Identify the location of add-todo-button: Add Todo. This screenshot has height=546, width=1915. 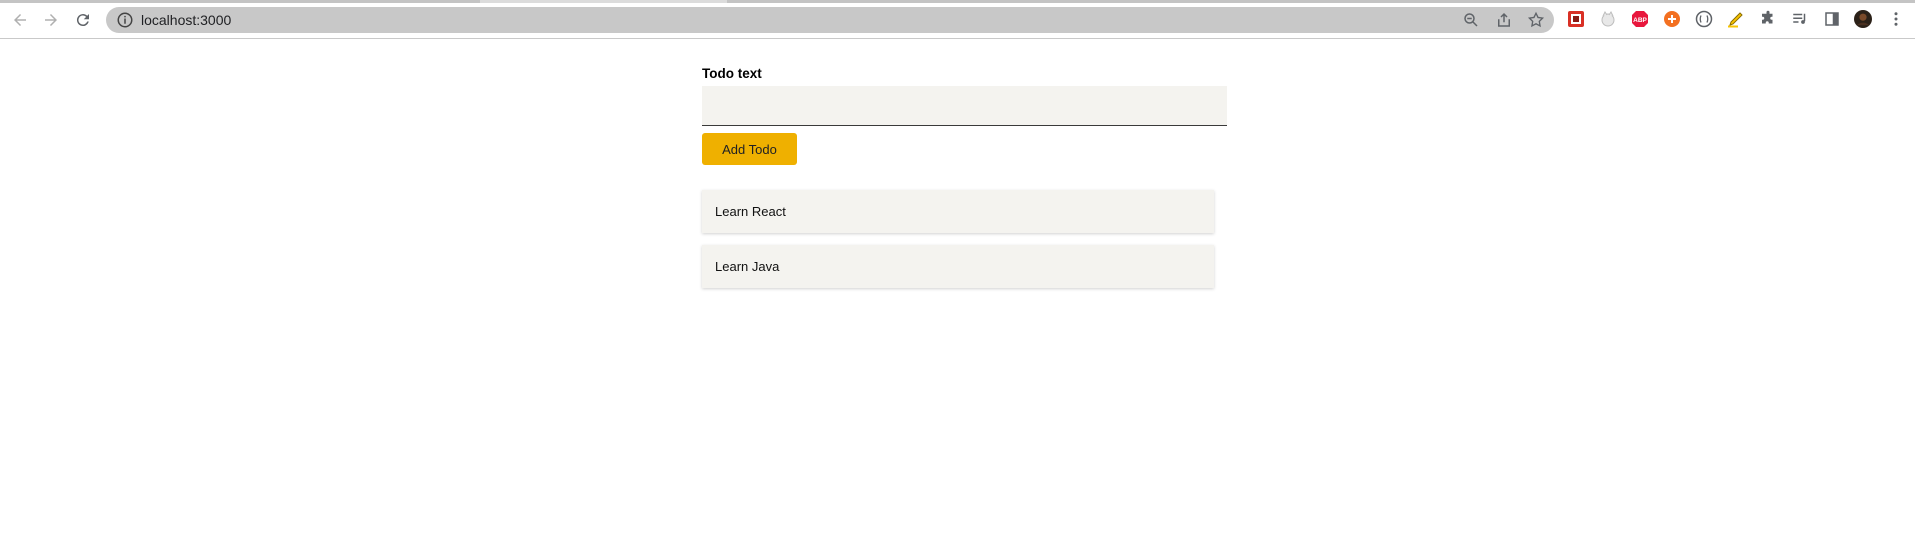
(749, 149).